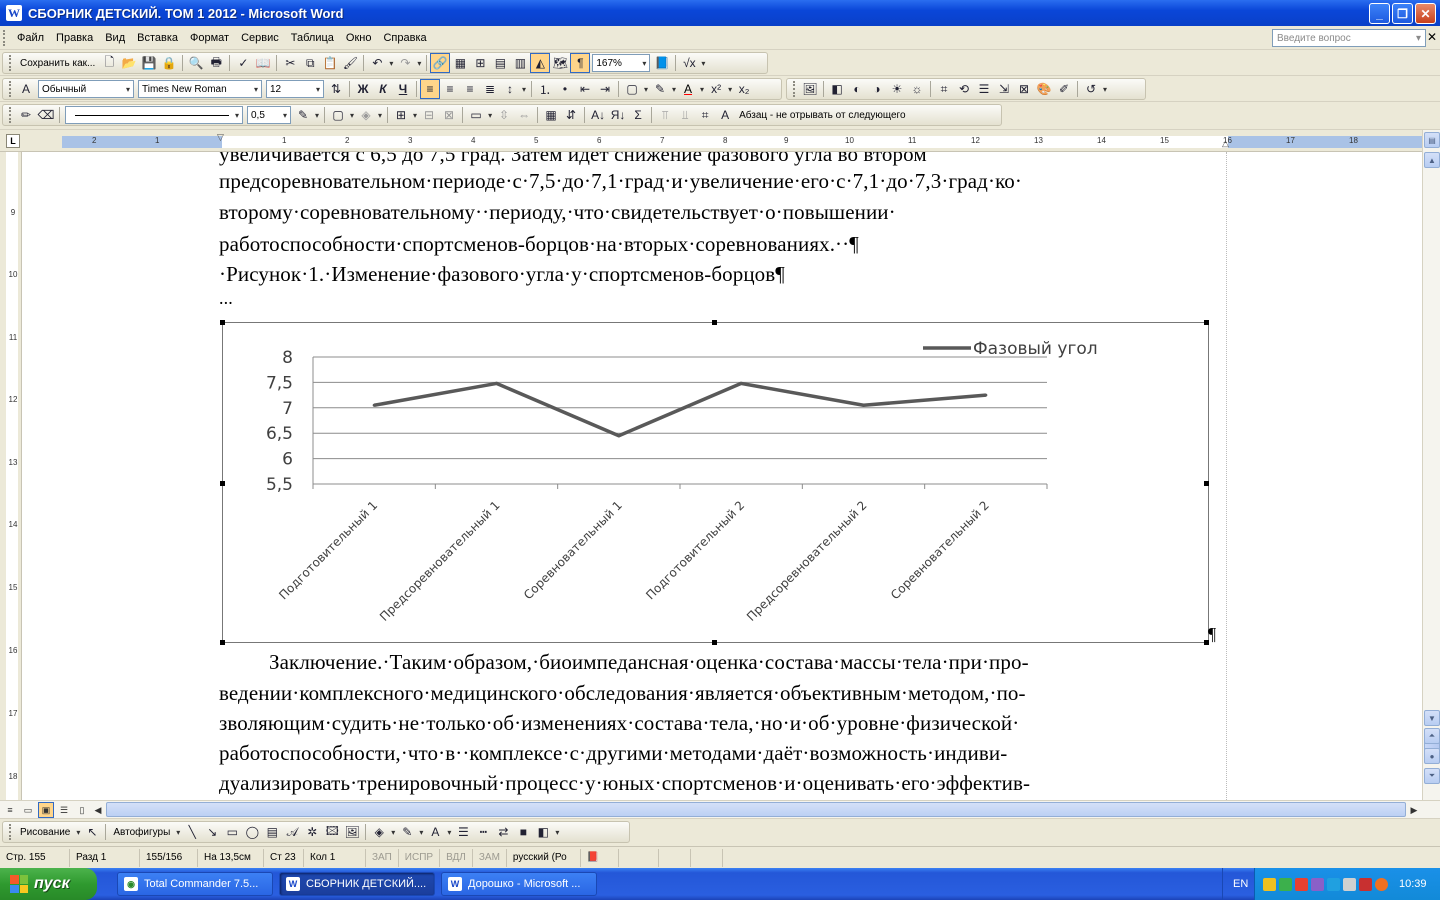  Describe the element at coordinates (92, 832) in the screenshot. I see `select-objects-icon: ↖` at that location.